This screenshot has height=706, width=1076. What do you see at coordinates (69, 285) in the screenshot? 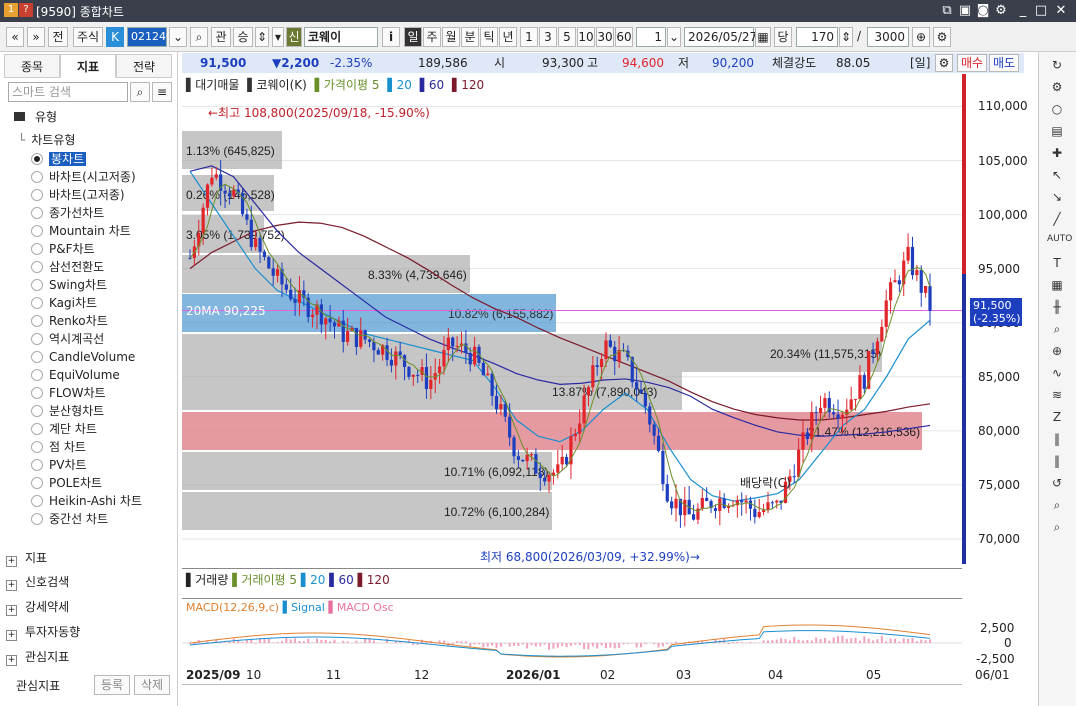
I see `chart-type-option: Swing차트` at bounding box center [69, 285].